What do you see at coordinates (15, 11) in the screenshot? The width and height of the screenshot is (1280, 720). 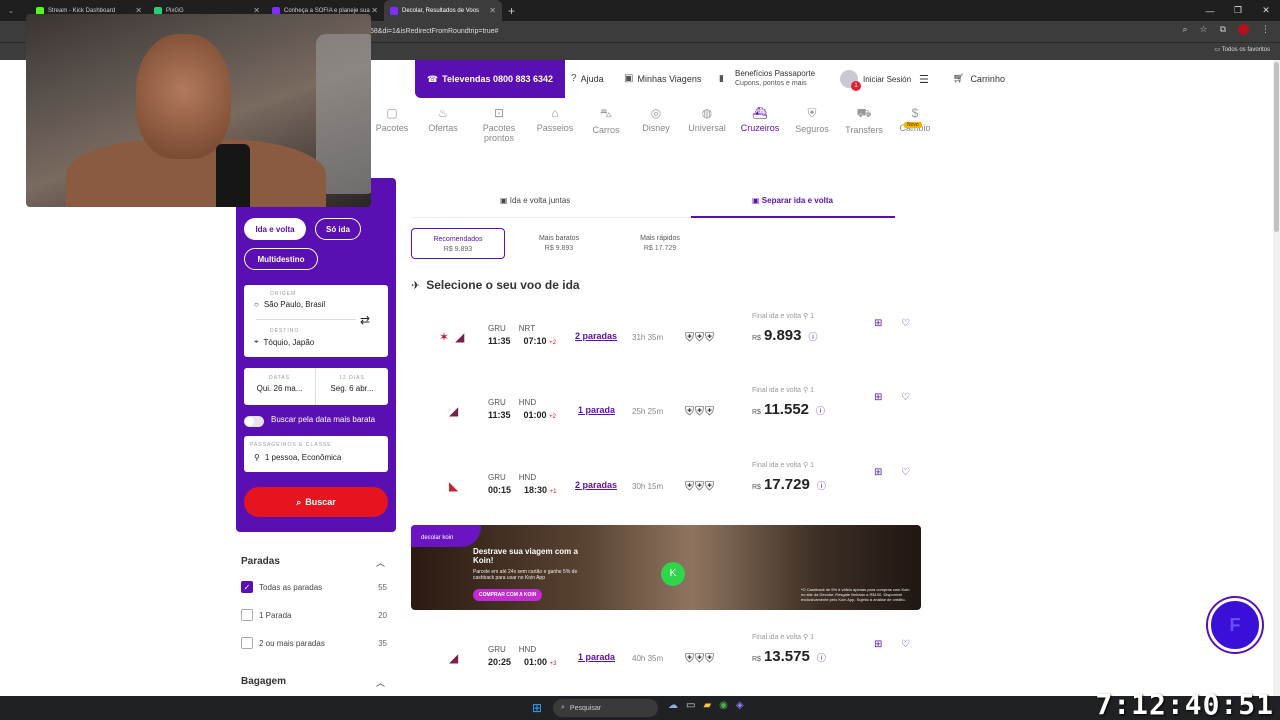 I see `tab-search-icon: ⌄` at bounding box center [15, 11].